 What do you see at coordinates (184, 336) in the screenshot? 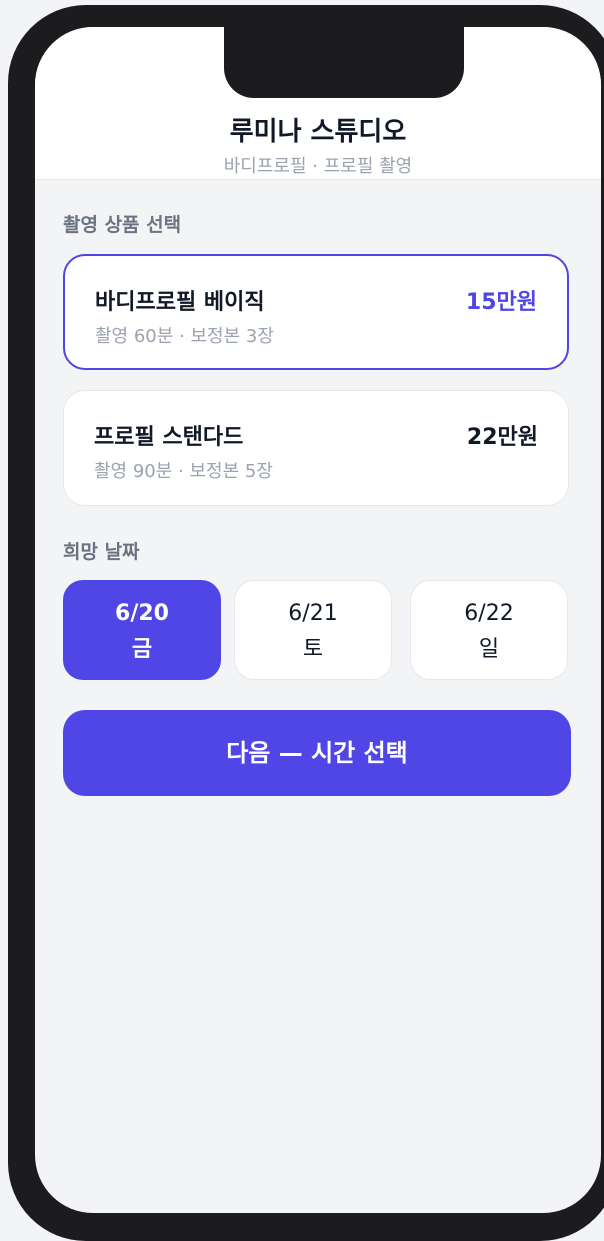
I see `product-detail: 촬영 60분 · 보정본 3장` at bounding box center [184, 336].